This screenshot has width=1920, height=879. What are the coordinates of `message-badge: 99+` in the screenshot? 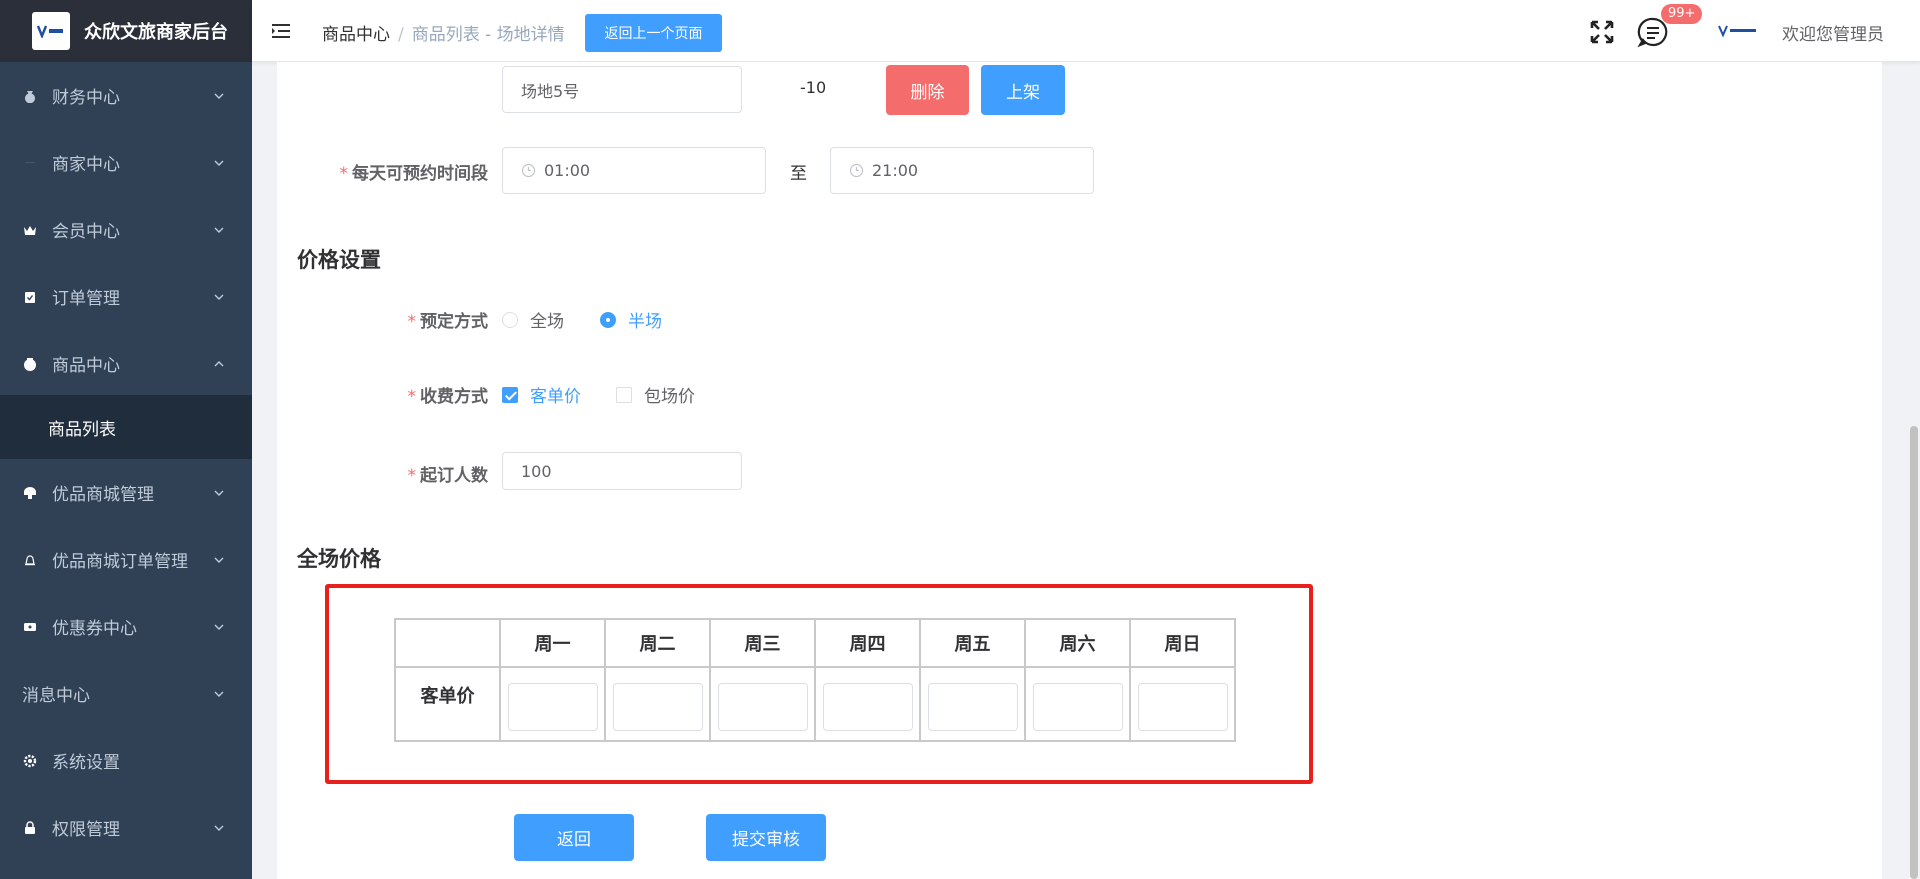 It's located at (1682, 14).